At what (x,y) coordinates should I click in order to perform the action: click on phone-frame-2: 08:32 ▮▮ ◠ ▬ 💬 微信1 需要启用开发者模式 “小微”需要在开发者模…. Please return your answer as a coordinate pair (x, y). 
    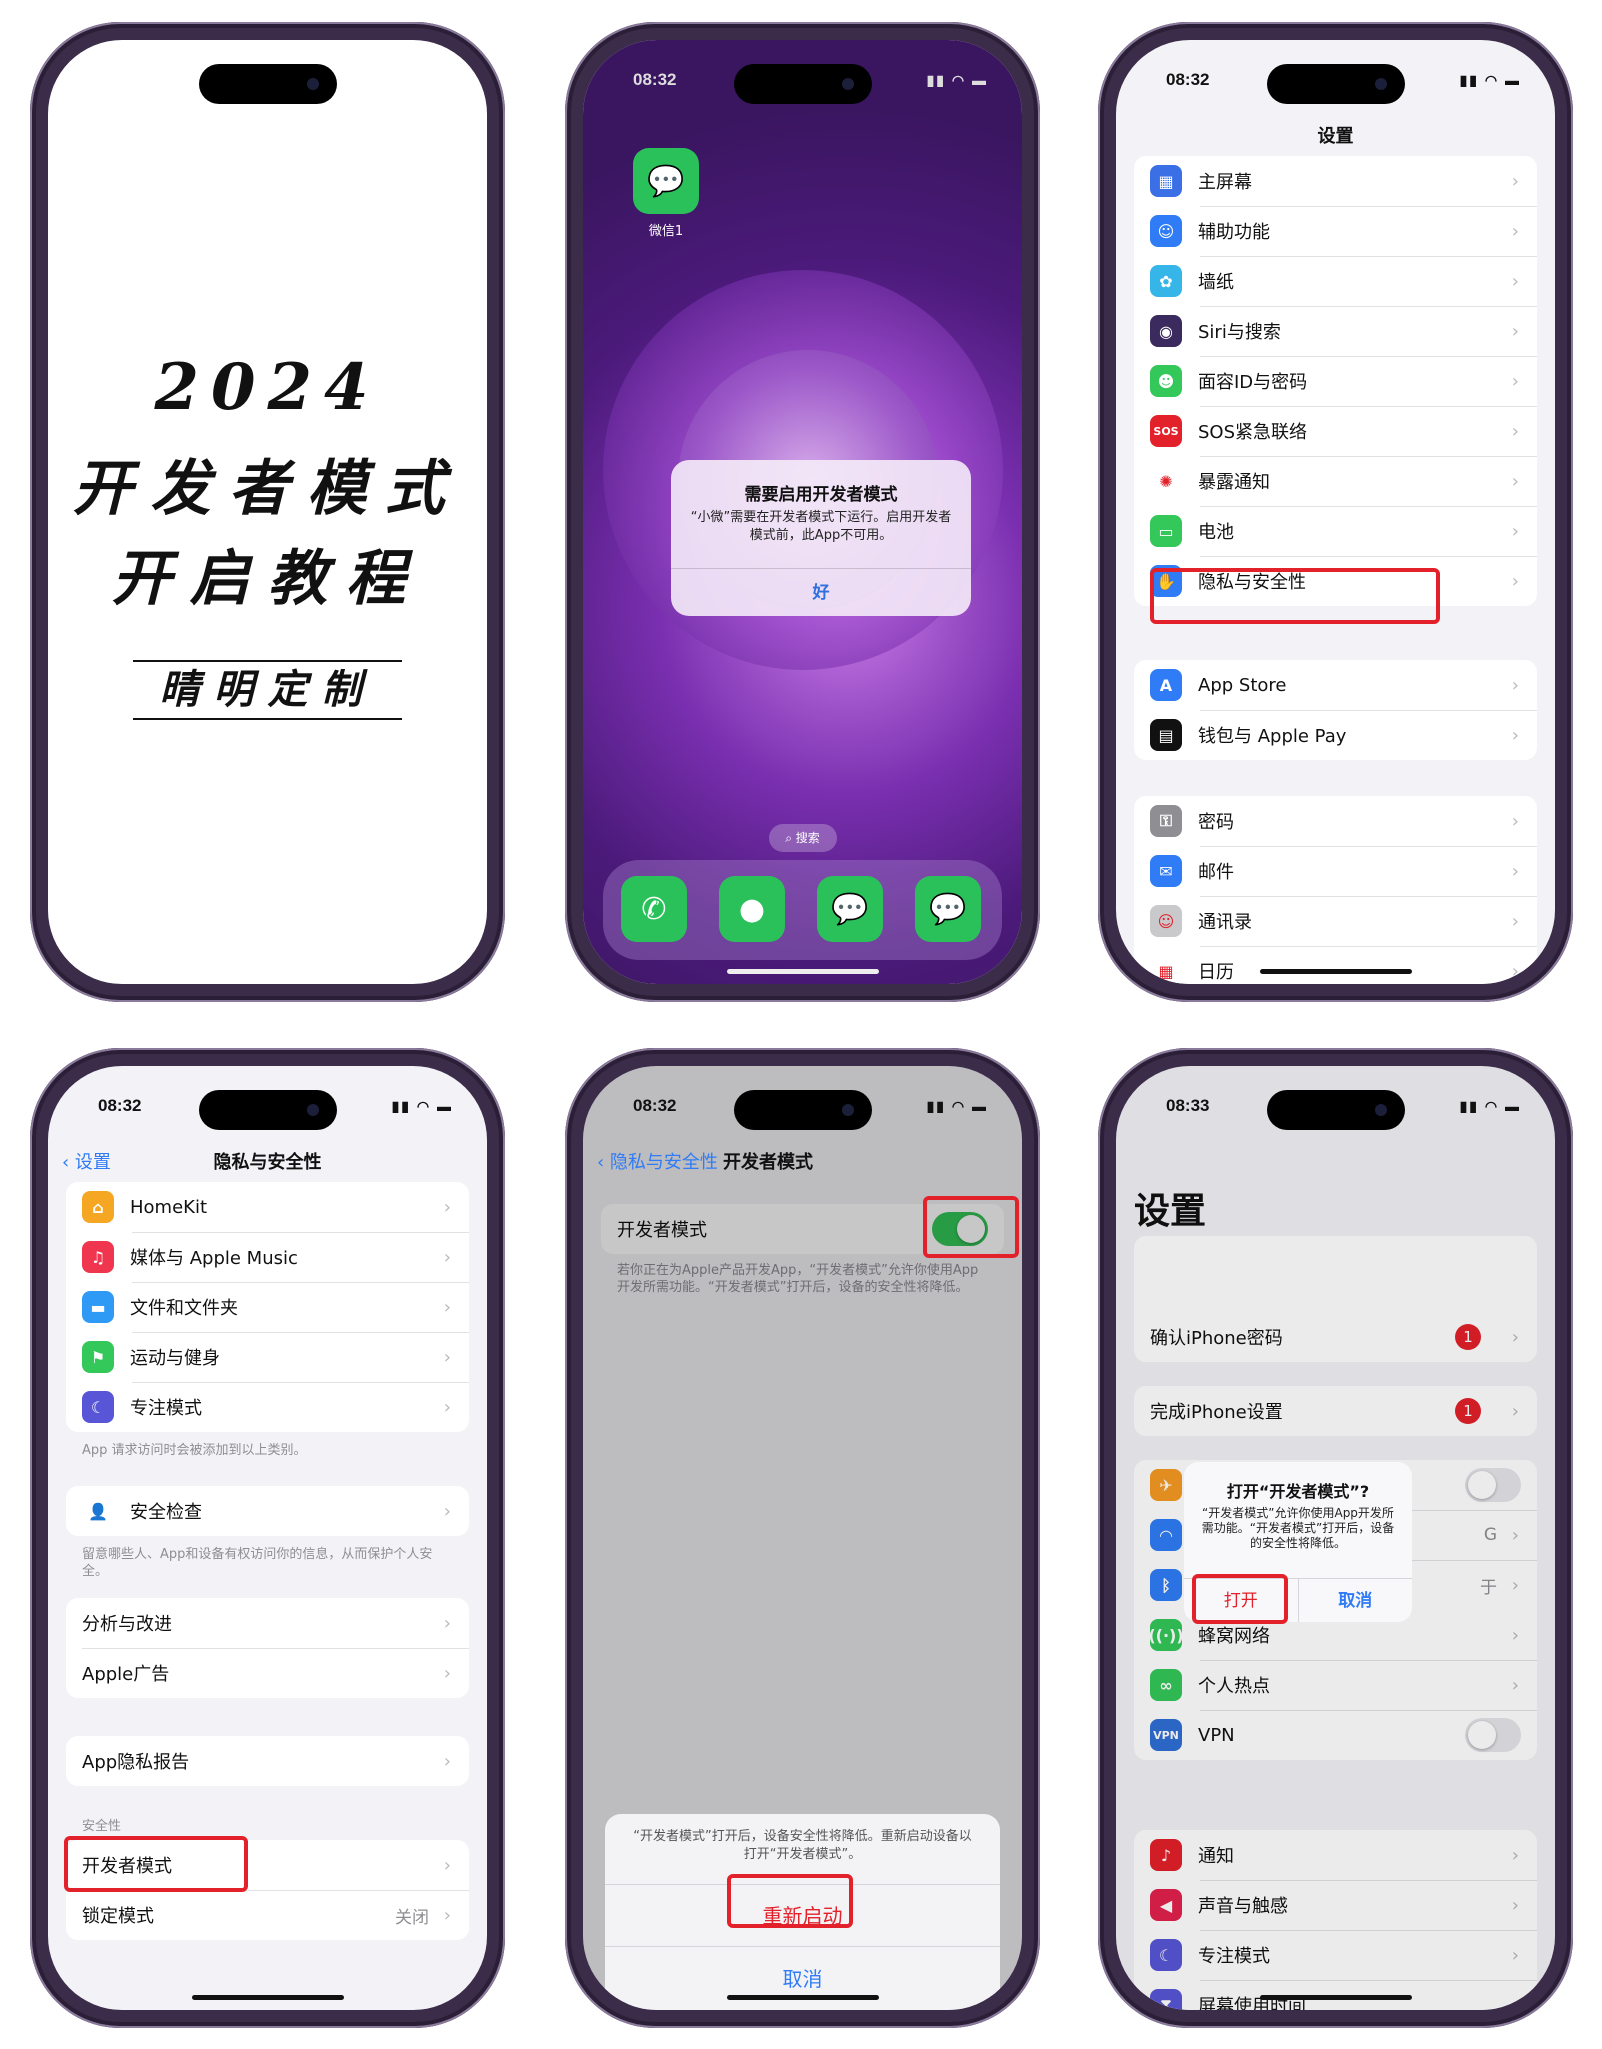
    Looking at the image, I should click on (802, 512).